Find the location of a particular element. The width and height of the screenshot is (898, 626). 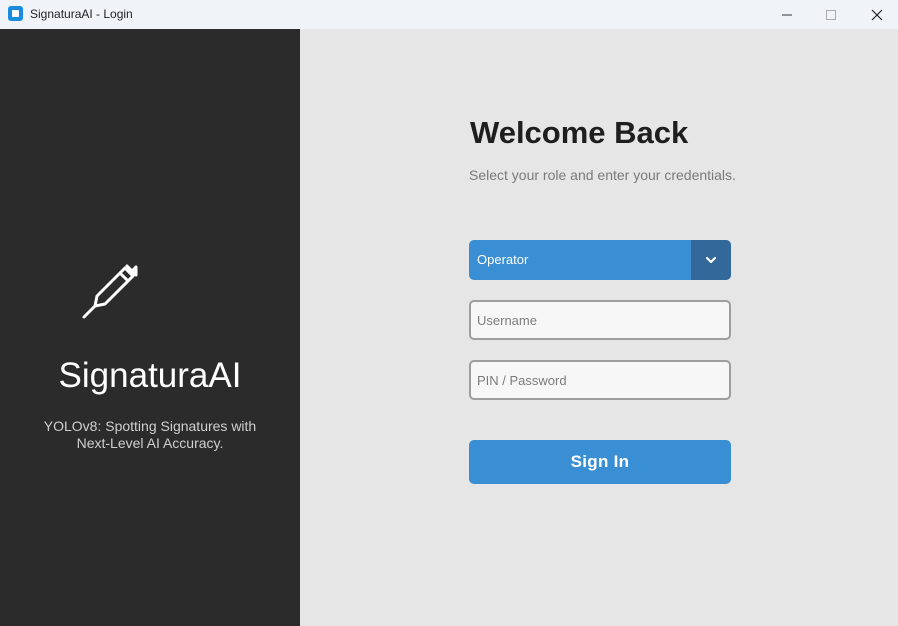

pen-icon is located at coordinates (110, 291).